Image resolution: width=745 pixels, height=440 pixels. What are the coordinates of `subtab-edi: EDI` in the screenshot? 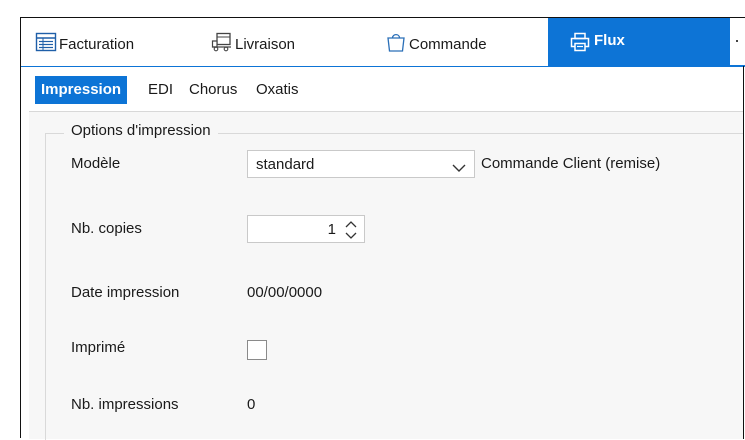 It's located at (160, 90).